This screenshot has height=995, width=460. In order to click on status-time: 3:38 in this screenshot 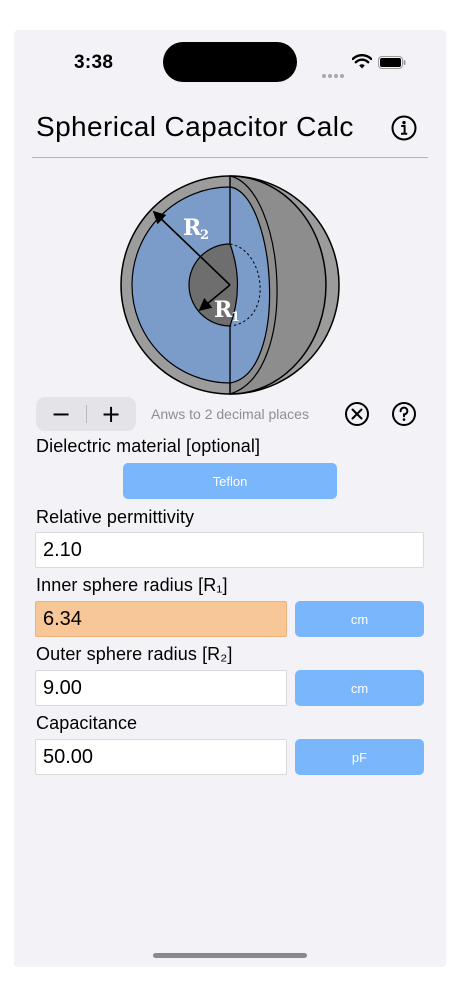, I will do `click(94, 62)`.